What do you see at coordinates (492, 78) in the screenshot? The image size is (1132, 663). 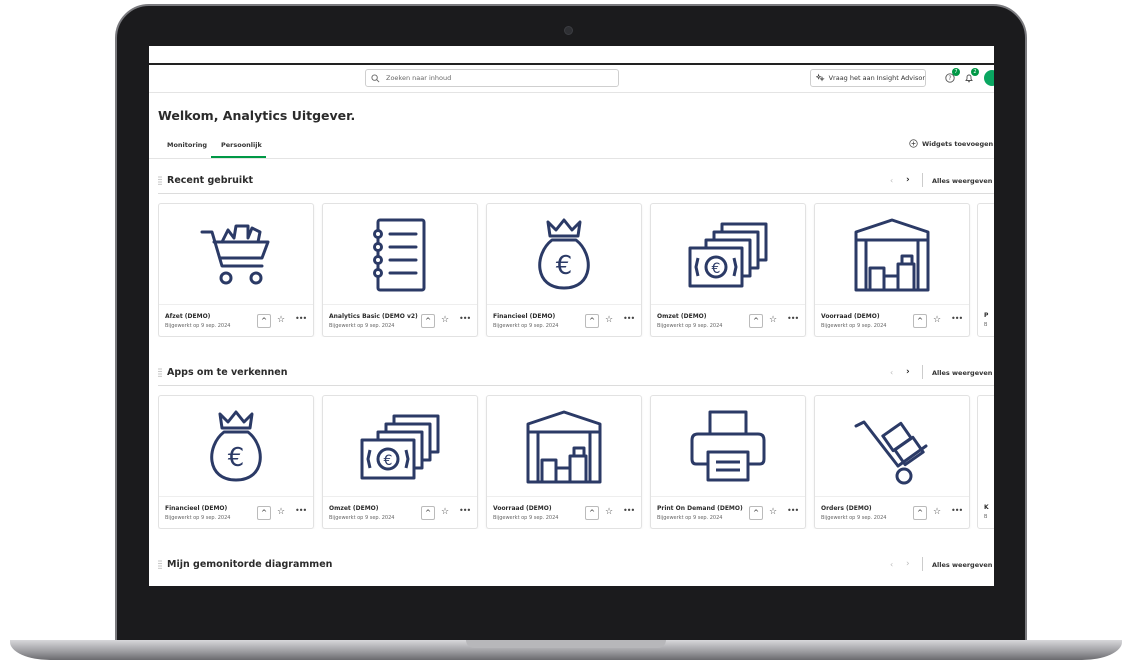 I see `search-input: Zoeken naar inhoud` at bounding box center [492, 78].